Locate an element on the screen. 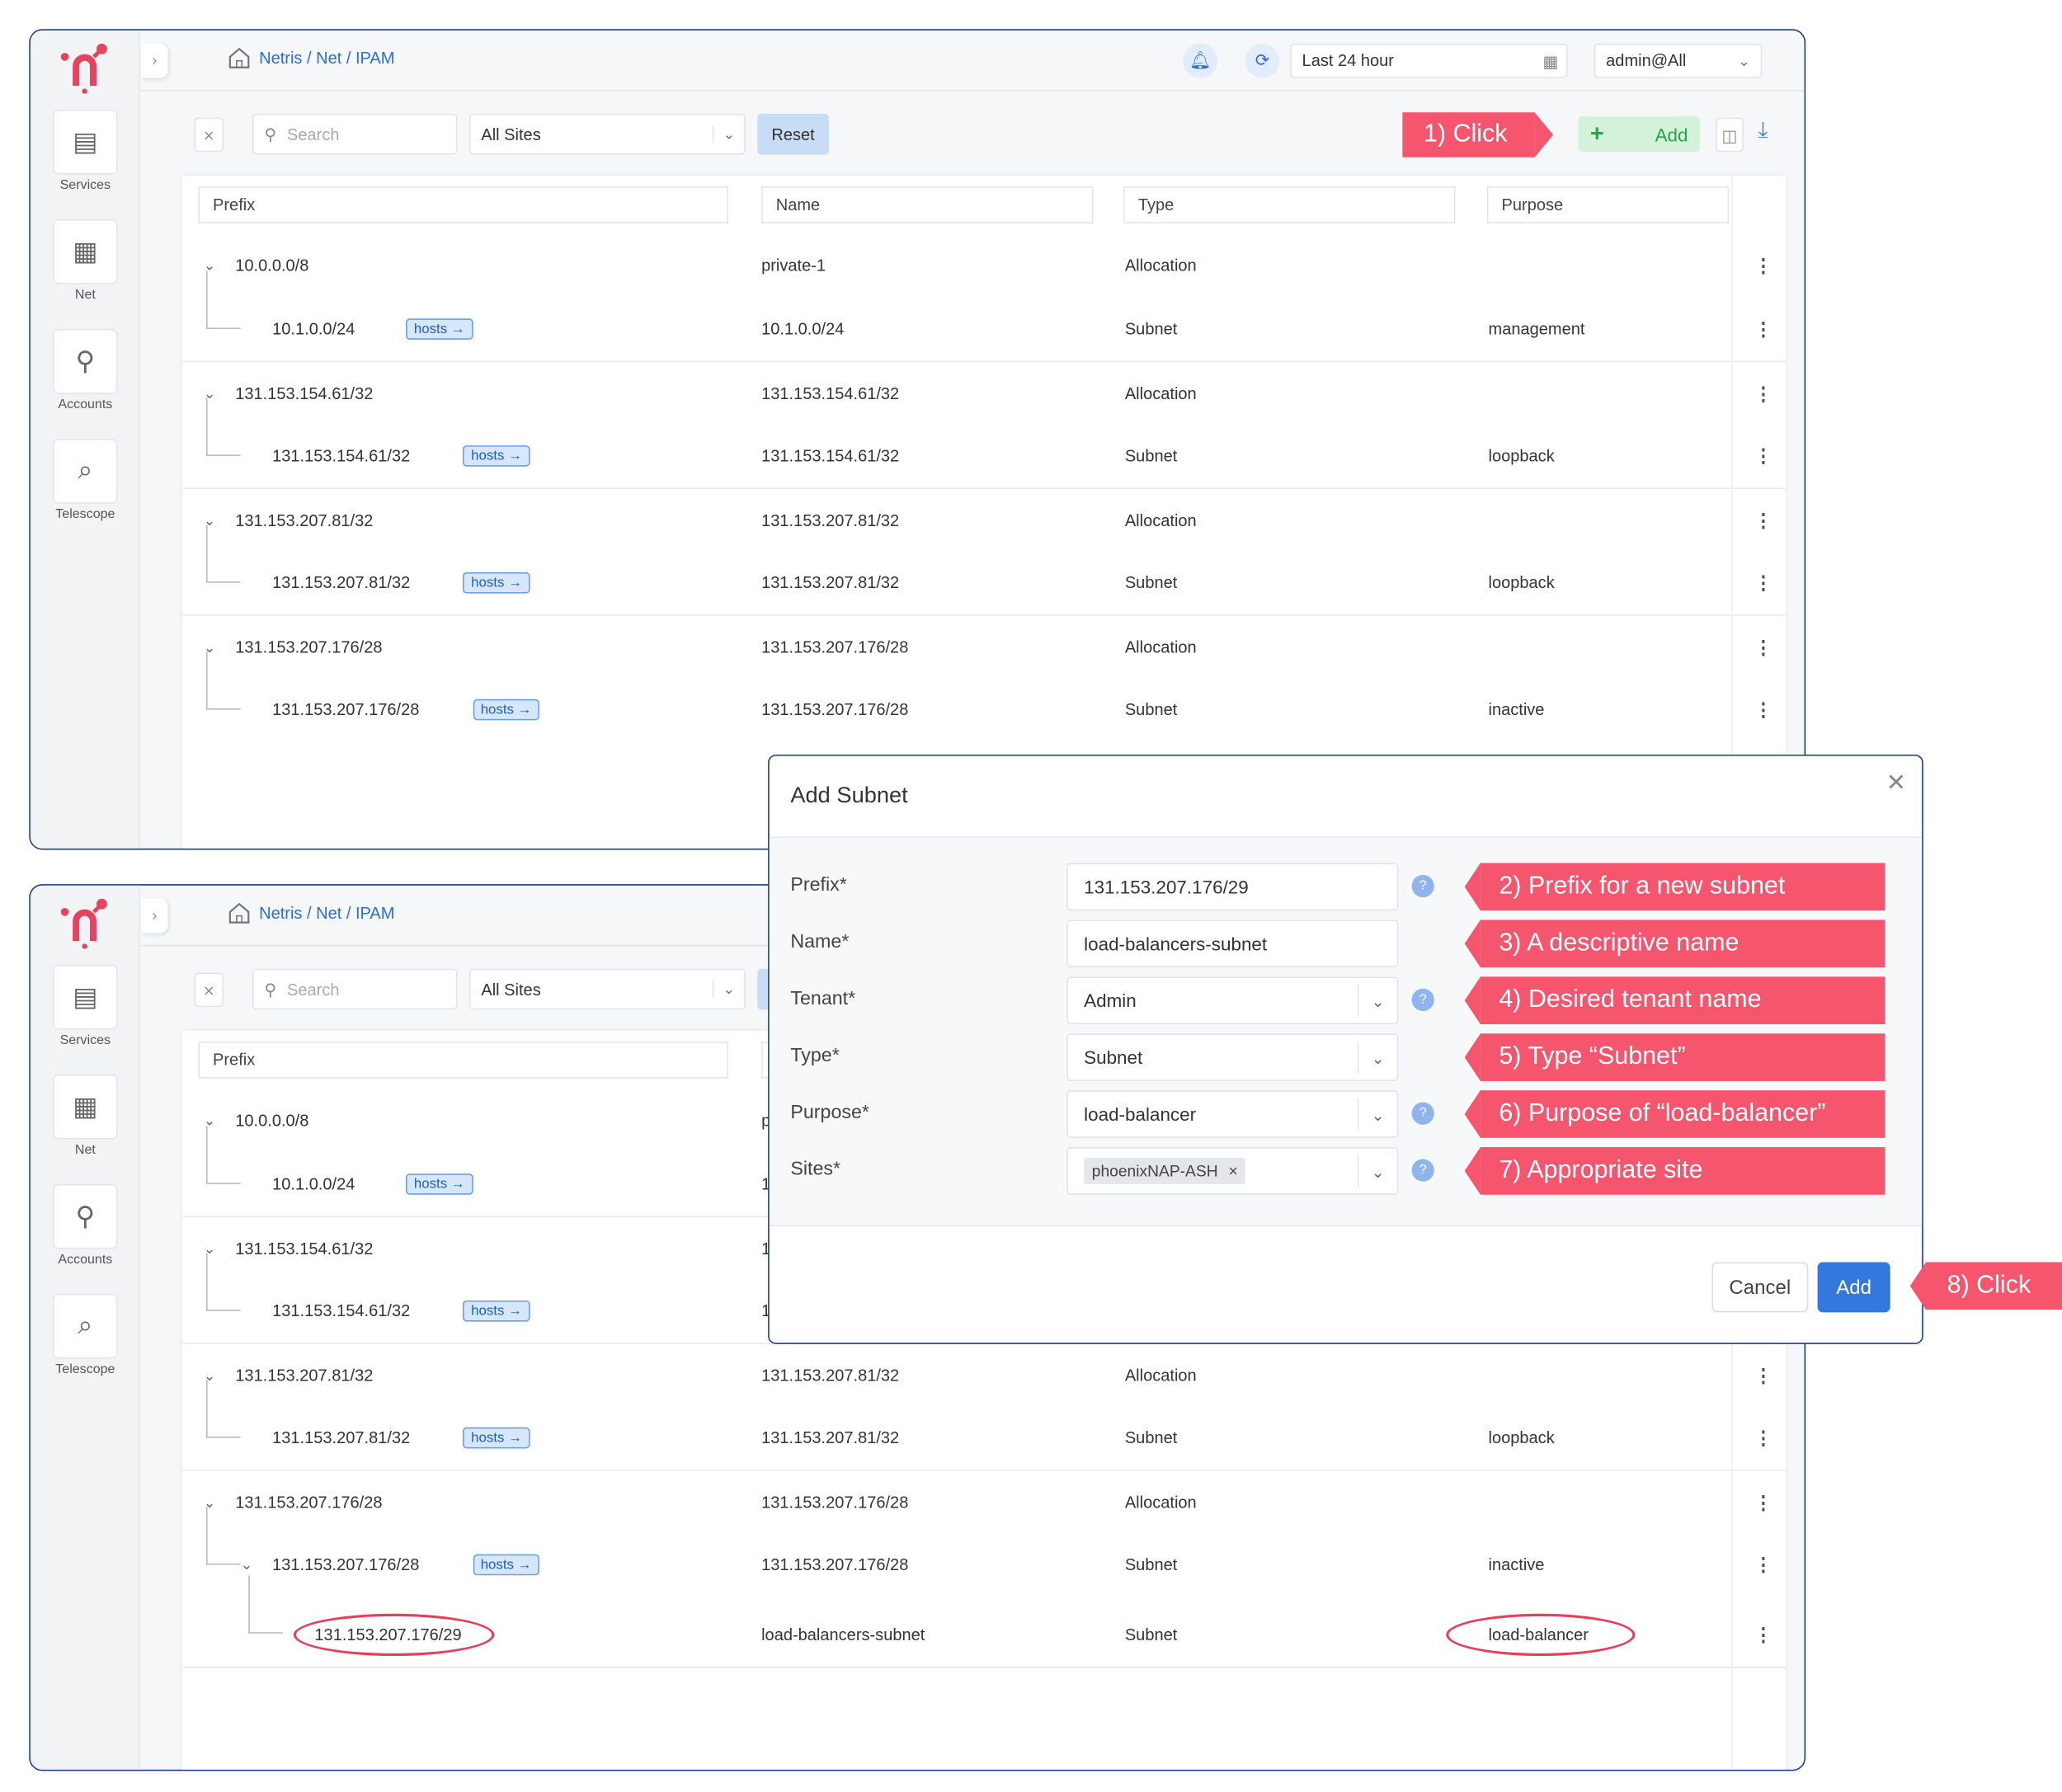  field-type: Subnet ⌄ is located at coordinates (1232, 1057).